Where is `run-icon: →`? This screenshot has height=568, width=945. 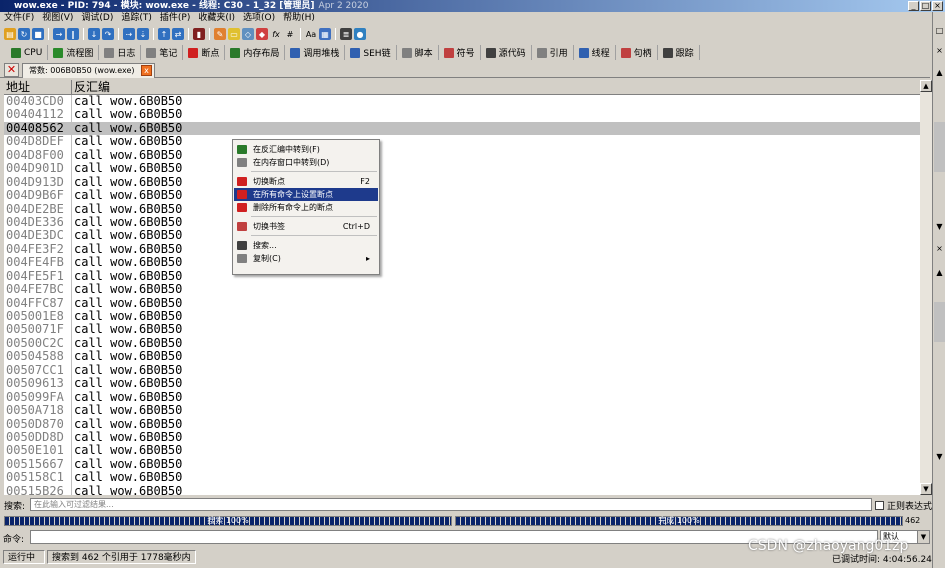 run-icon: → is located at coordinates (59, 34).